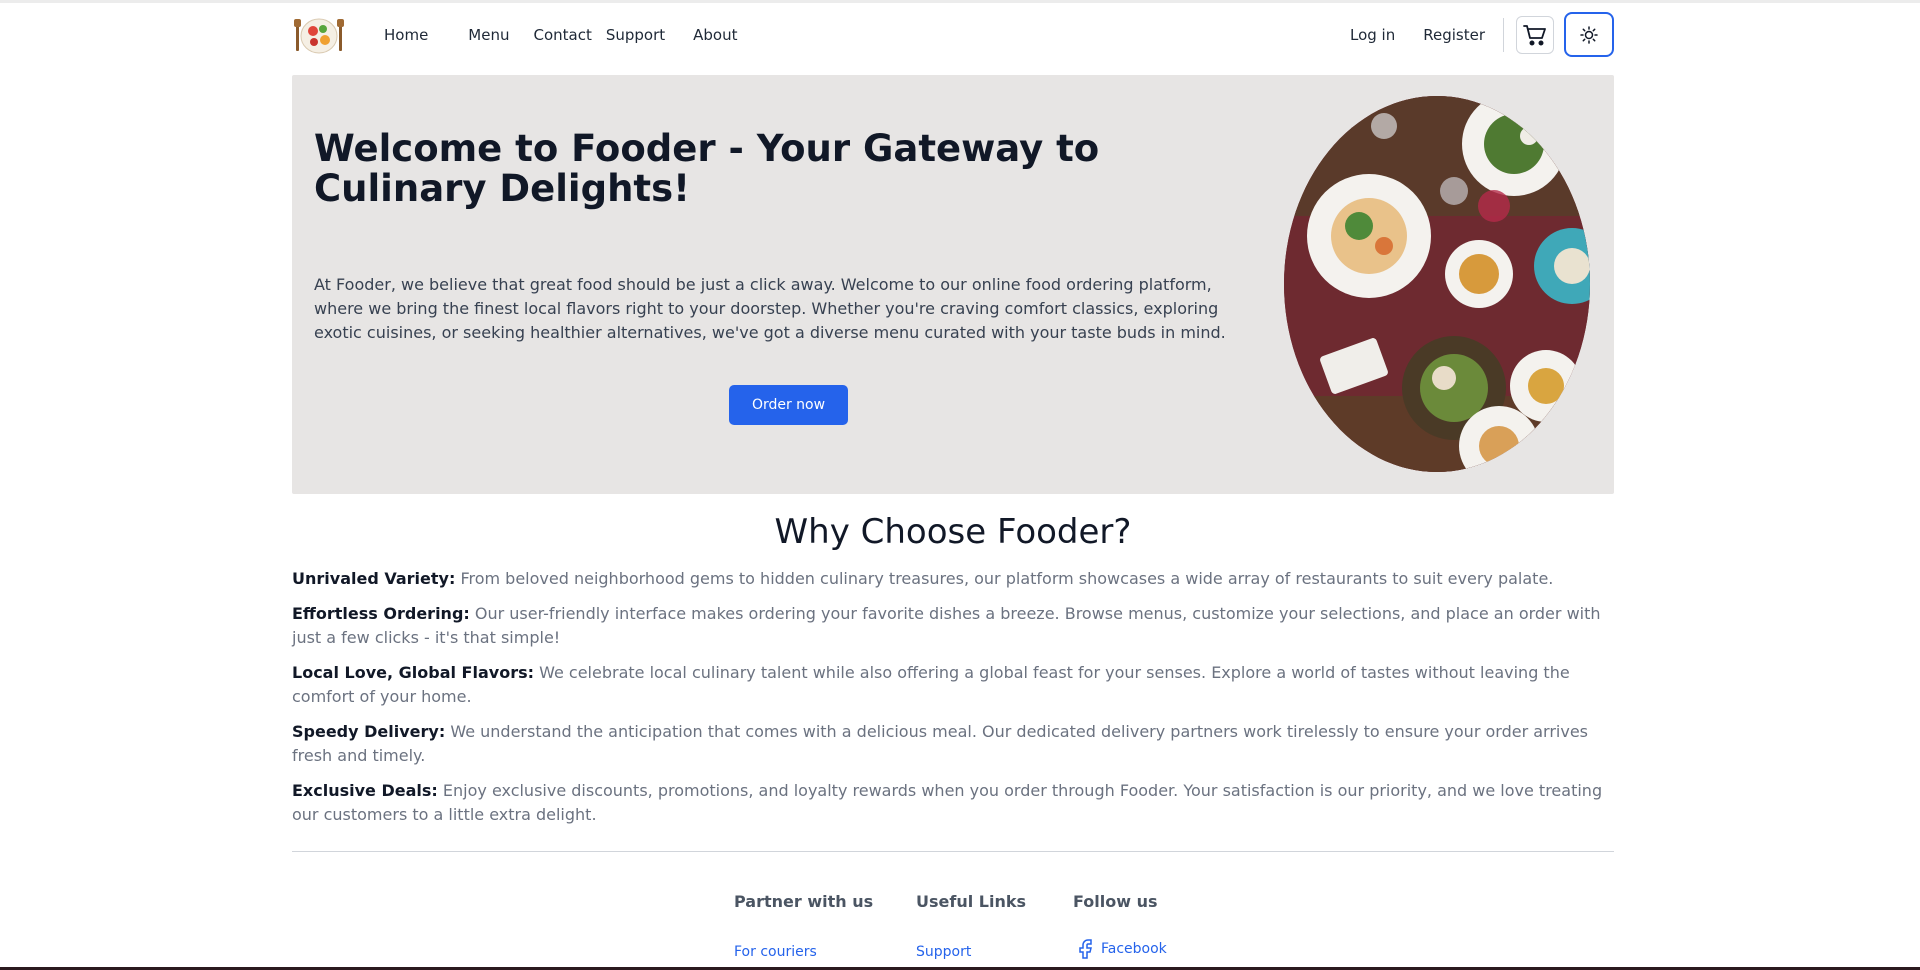 This screenshot has height=970, width=1920. Describe the element at coordinates (369, 731) in the screenshot. I see `feature-label: Speedy Delivery:` at that location.